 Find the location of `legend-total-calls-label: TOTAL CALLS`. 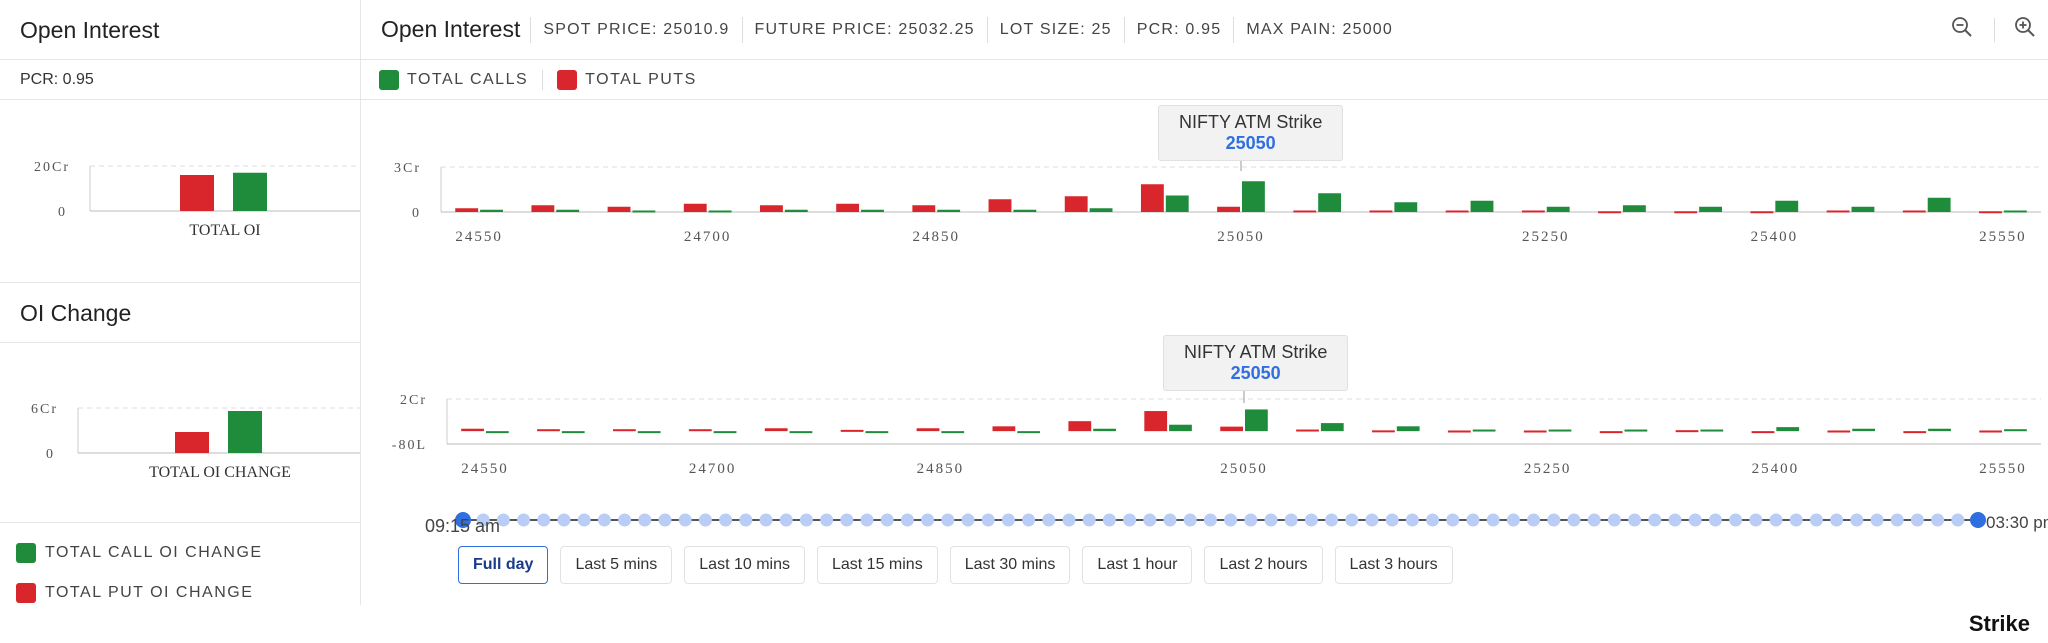

legend-total-calls-label: TOTAL CALLS is located at coordinates (468, 79).